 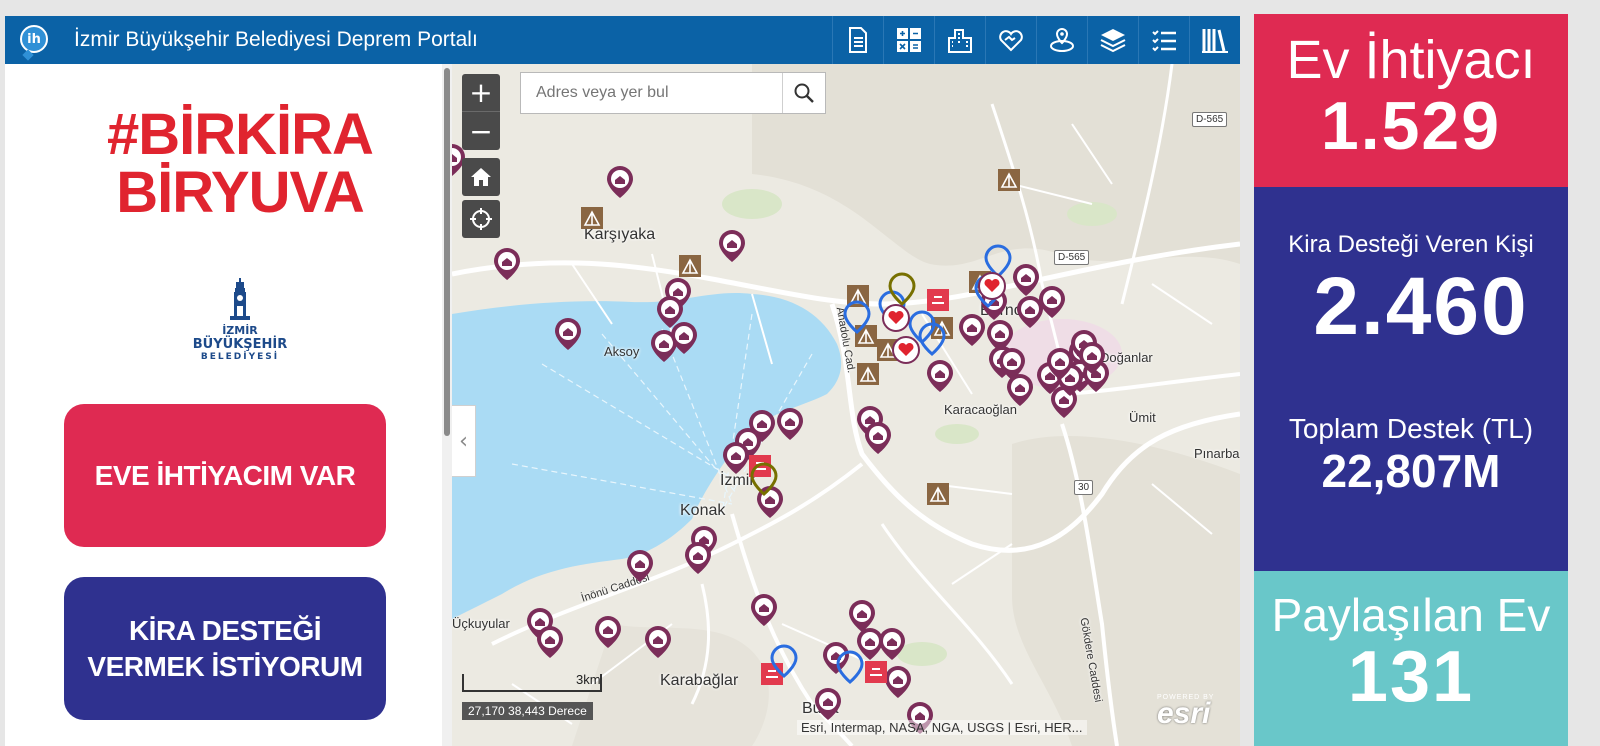 What do you see at coordinates (1411, 428) in the screenshot?
I see `stat-total-label: Toplam Destek (TL)` at bounding box center [1411, 428].